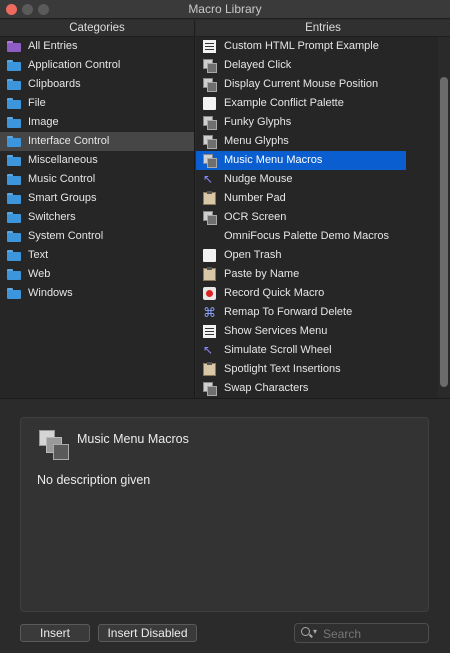 This screenshot has width=450, height=653. I want to click on record-icon, so click(209, 293).